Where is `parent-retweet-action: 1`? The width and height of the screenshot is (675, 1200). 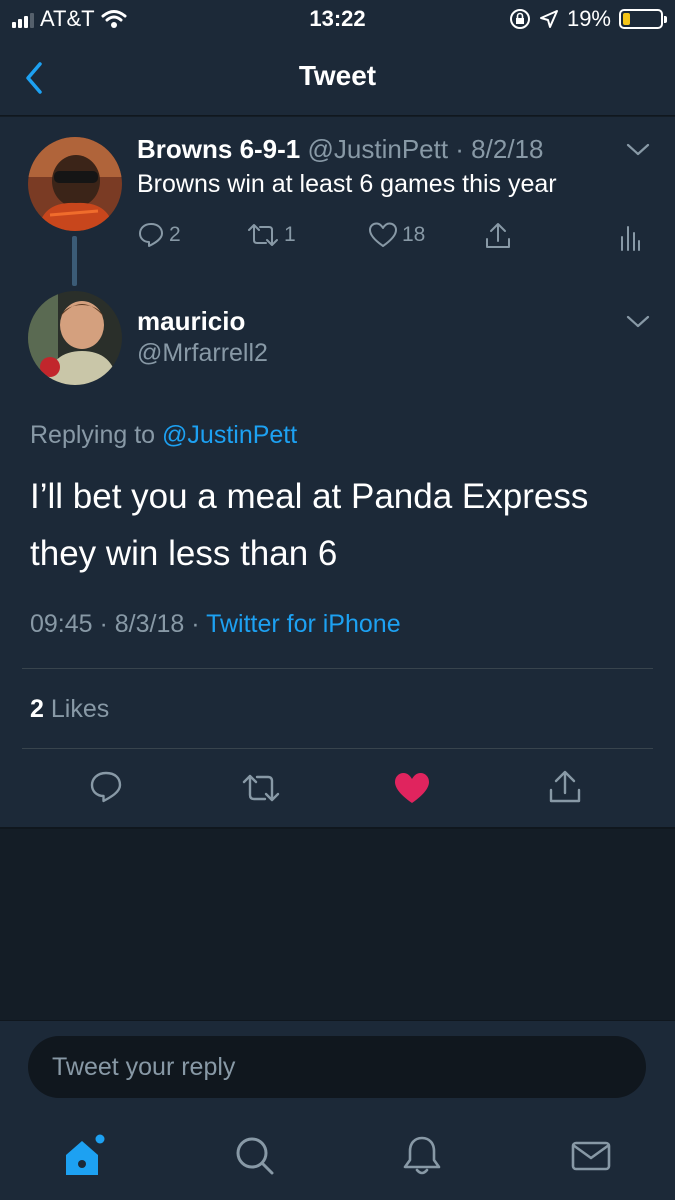 parent-retweet-action: 1 is located at coordinates (271, 235).